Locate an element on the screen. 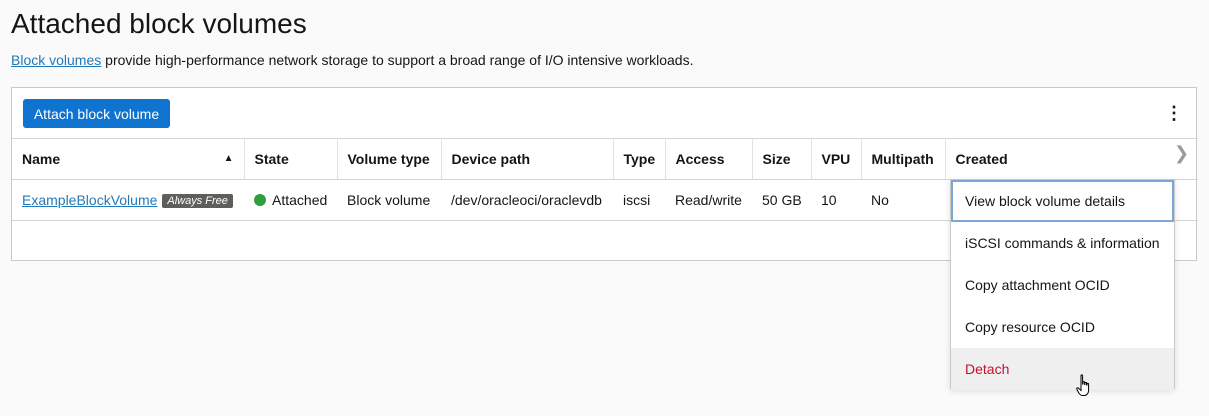  menu-item-copy-attachment-ocid: Copy attachment OCID is located at coordinates (1062, 285).